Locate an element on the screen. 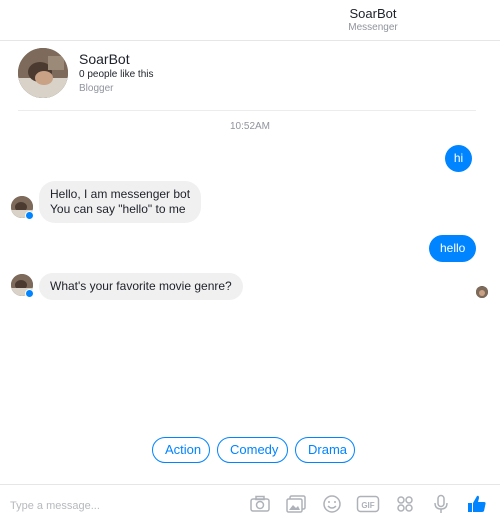  profile-category: Blogger is located at coordinates (96, 88).